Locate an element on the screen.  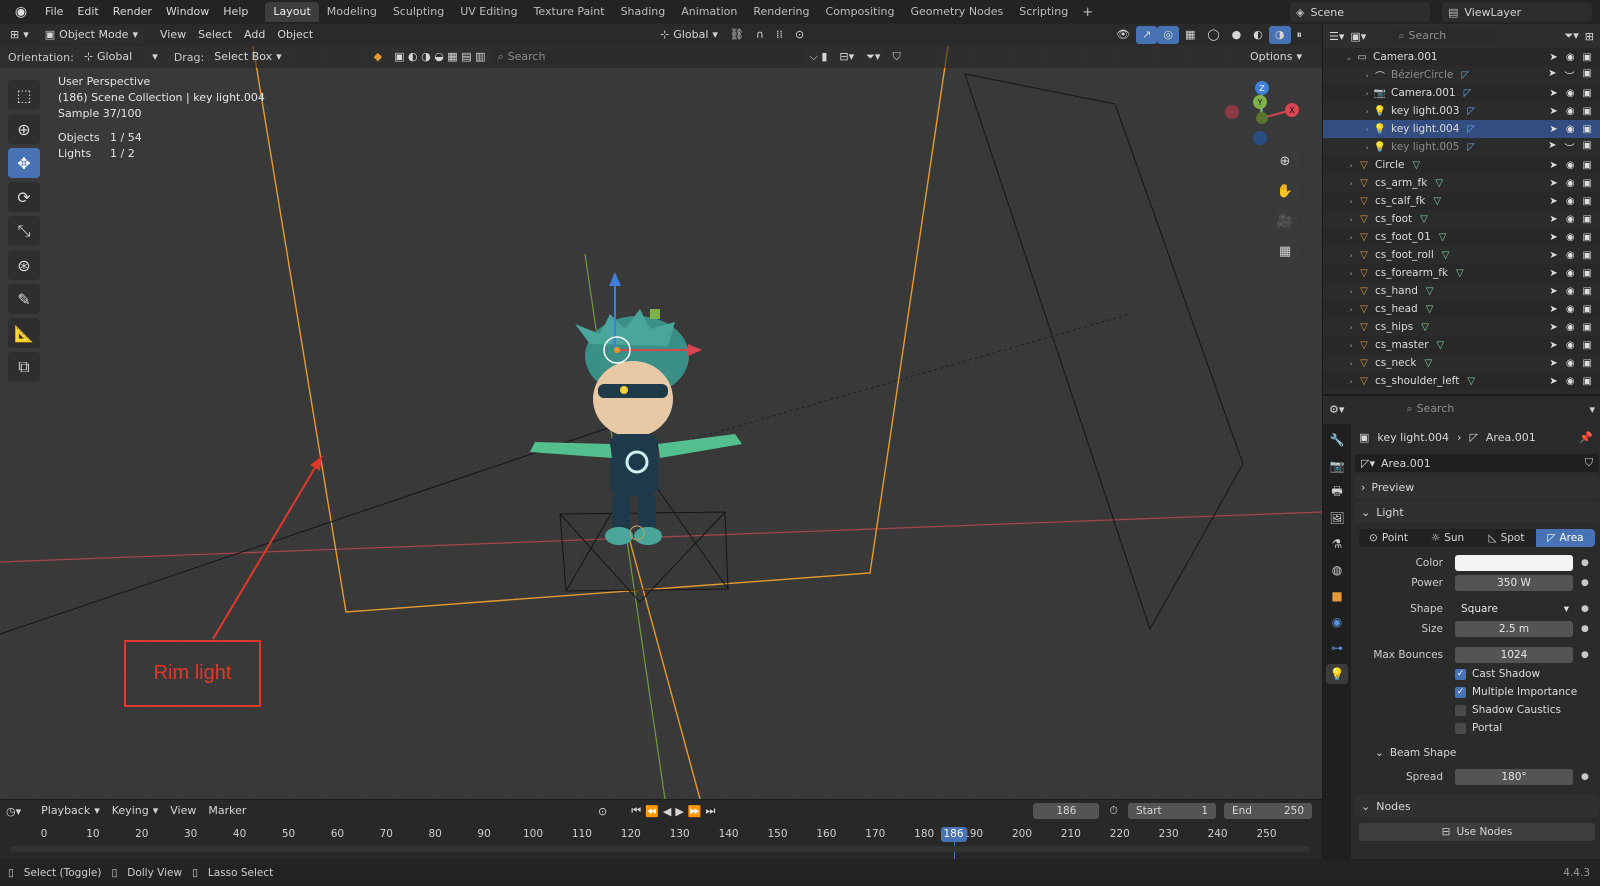
nodes-panel-header: ⌄ Nodes is located at coordinates (1477, 806).